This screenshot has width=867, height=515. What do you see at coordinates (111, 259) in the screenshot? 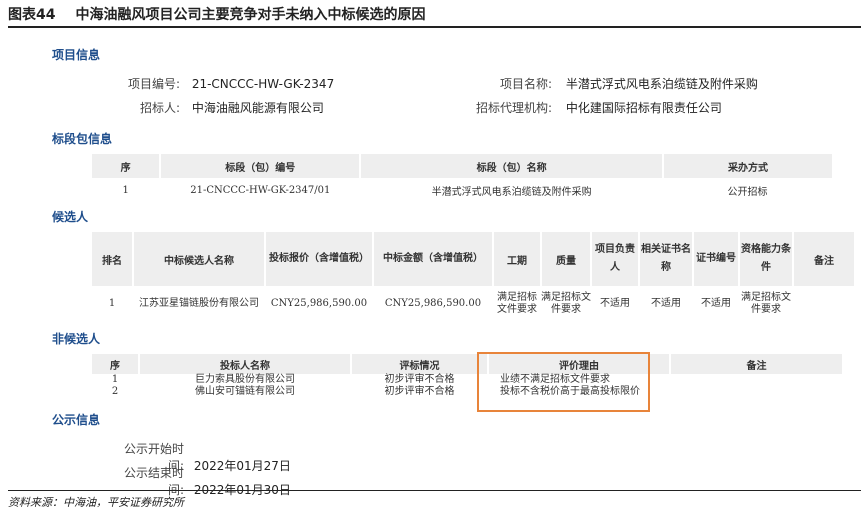
I see `cand-header-rank: 排名` at bounding box center [111, 259].